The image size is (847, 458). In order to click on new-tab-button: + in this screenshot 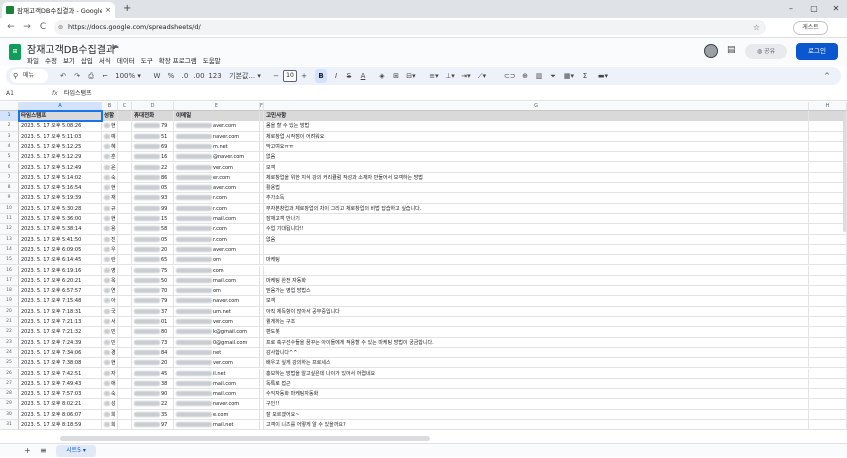, I will do `click(127, 9)`.